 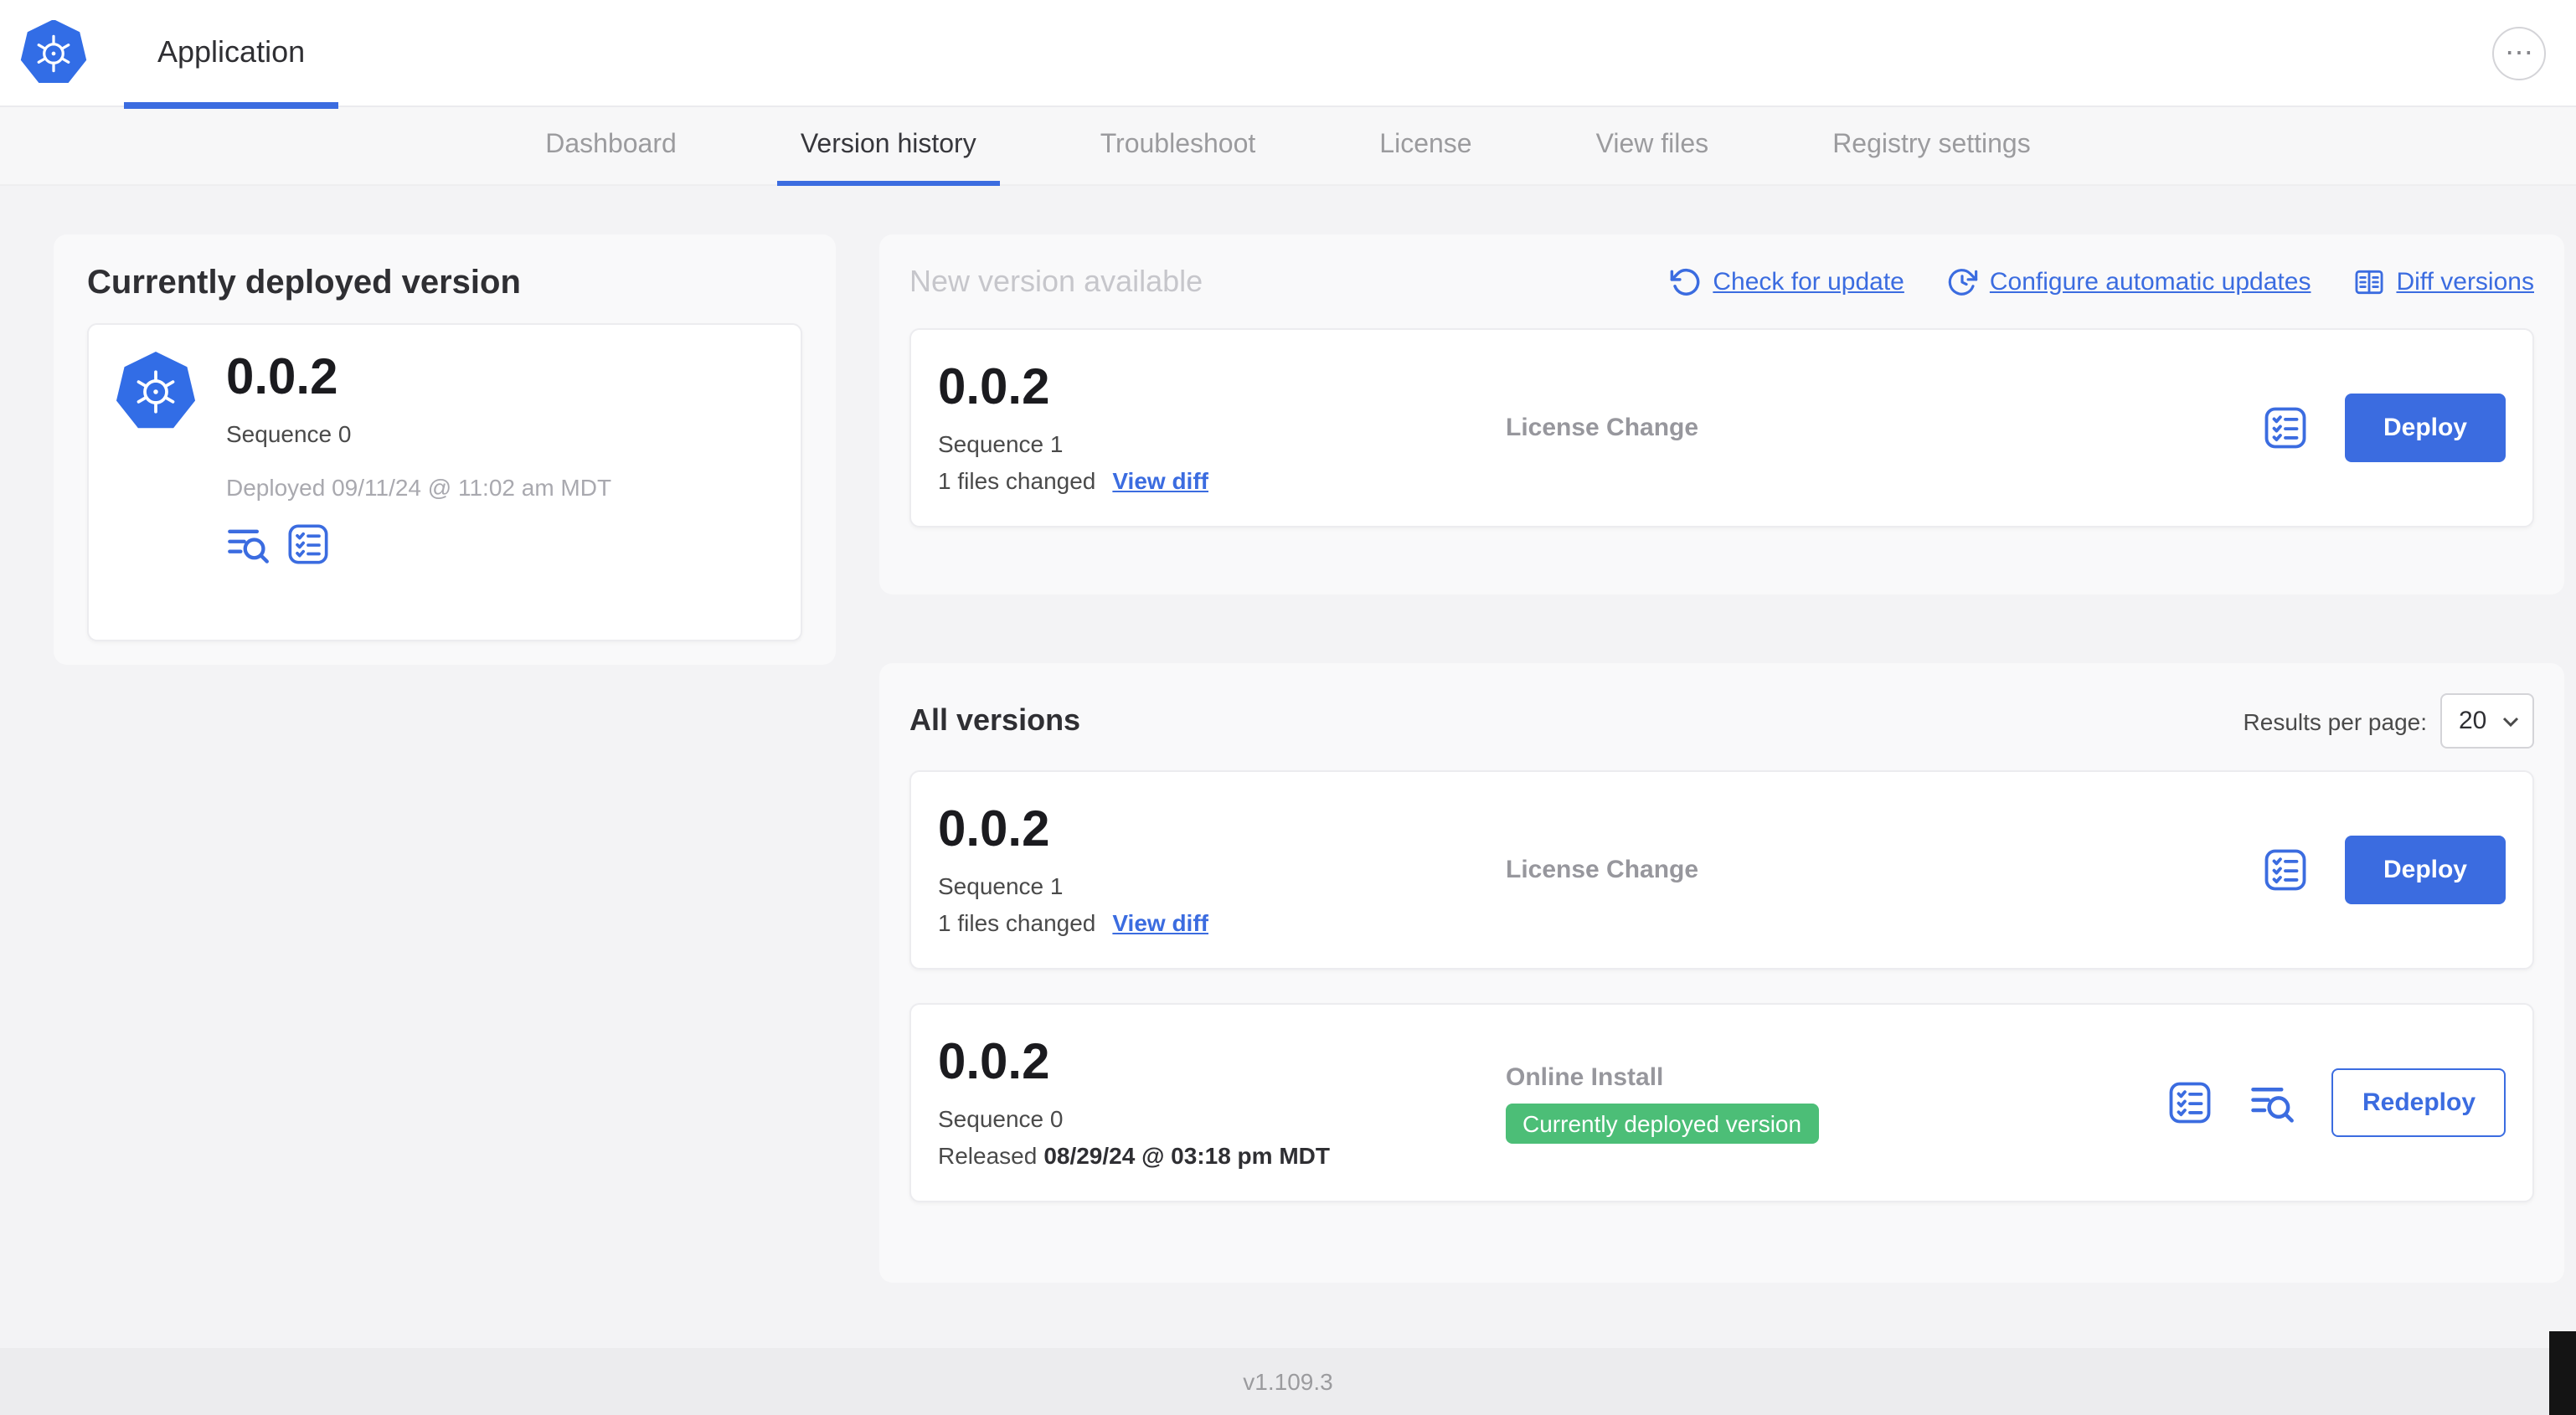 I want to click on version-sequence: Sequence 0, so click(x=1001, y=1118).